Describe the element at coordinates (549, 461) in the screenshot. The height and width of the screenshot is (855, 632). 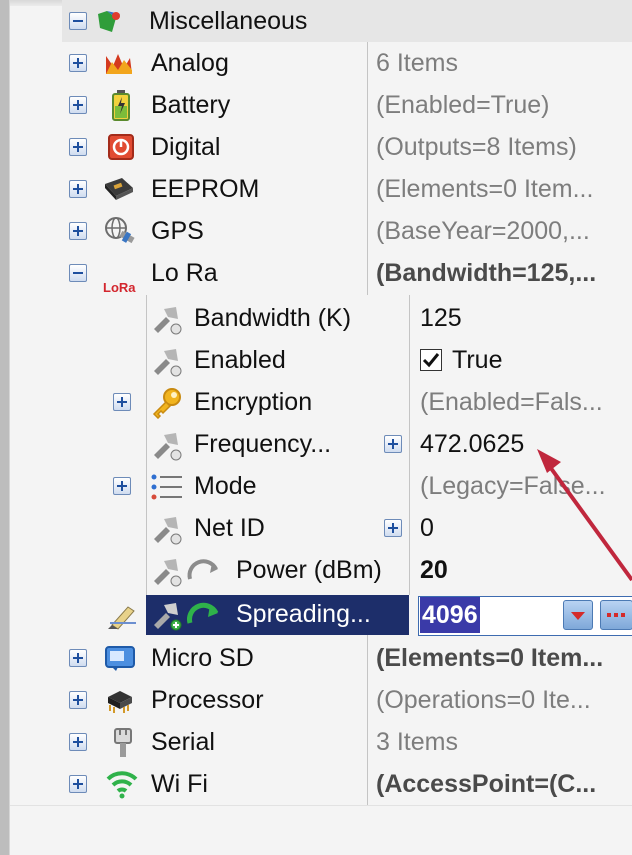
I see `annotation-arrow-head` at that location.